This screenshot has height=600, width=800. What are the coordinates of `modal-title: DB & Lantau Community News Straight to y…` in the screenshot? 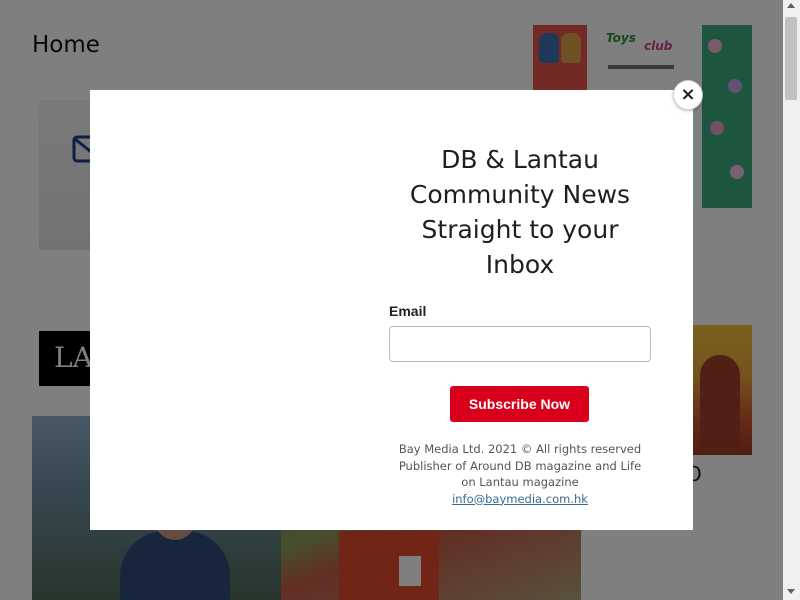 It's located at (520, 212).